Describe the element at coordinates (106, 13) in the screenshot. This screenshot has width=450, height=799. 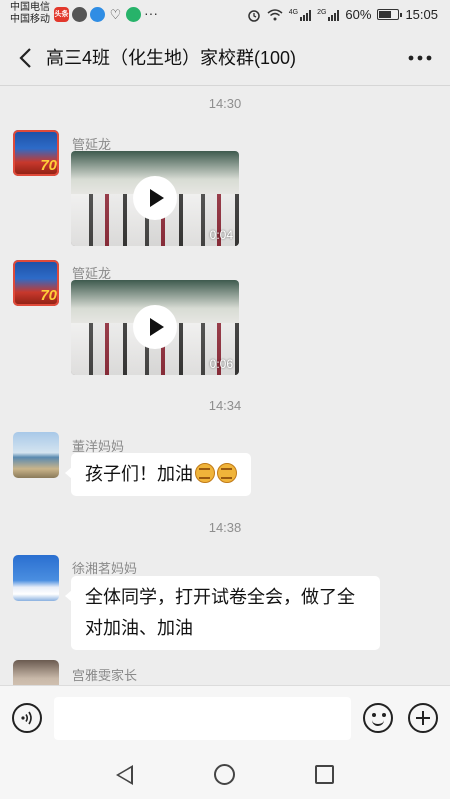
I see `notification-icons: 头条 ♡ ···` at that location.